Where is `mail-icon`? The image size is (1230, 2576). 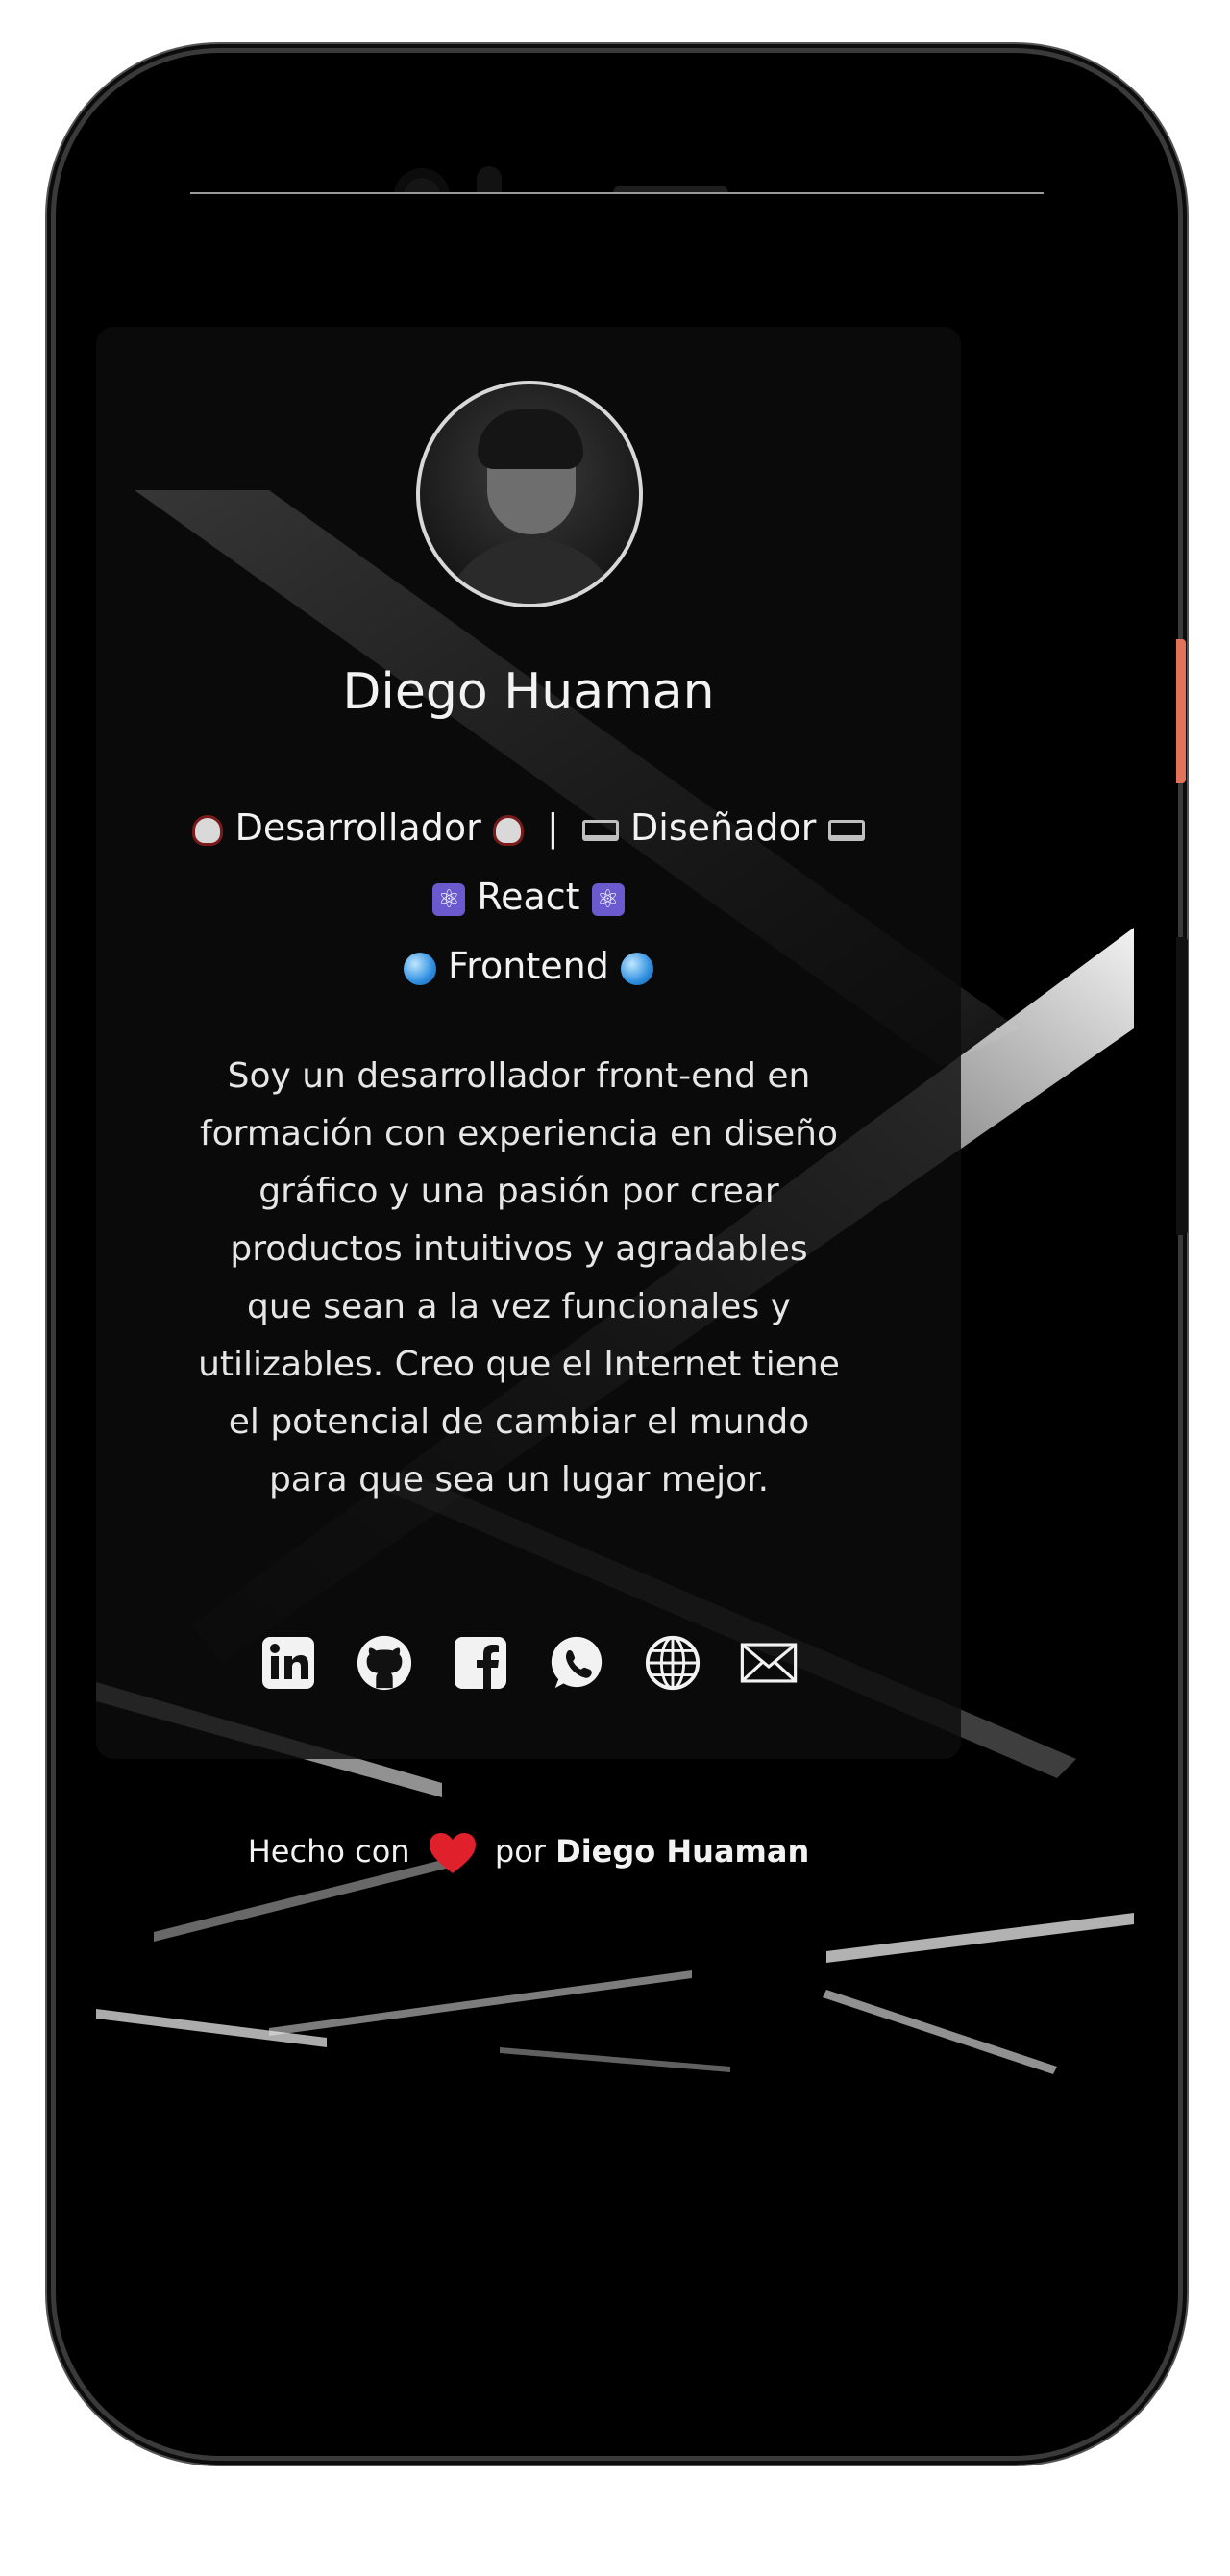 mail-icon is located at coordinates (769, 1663).